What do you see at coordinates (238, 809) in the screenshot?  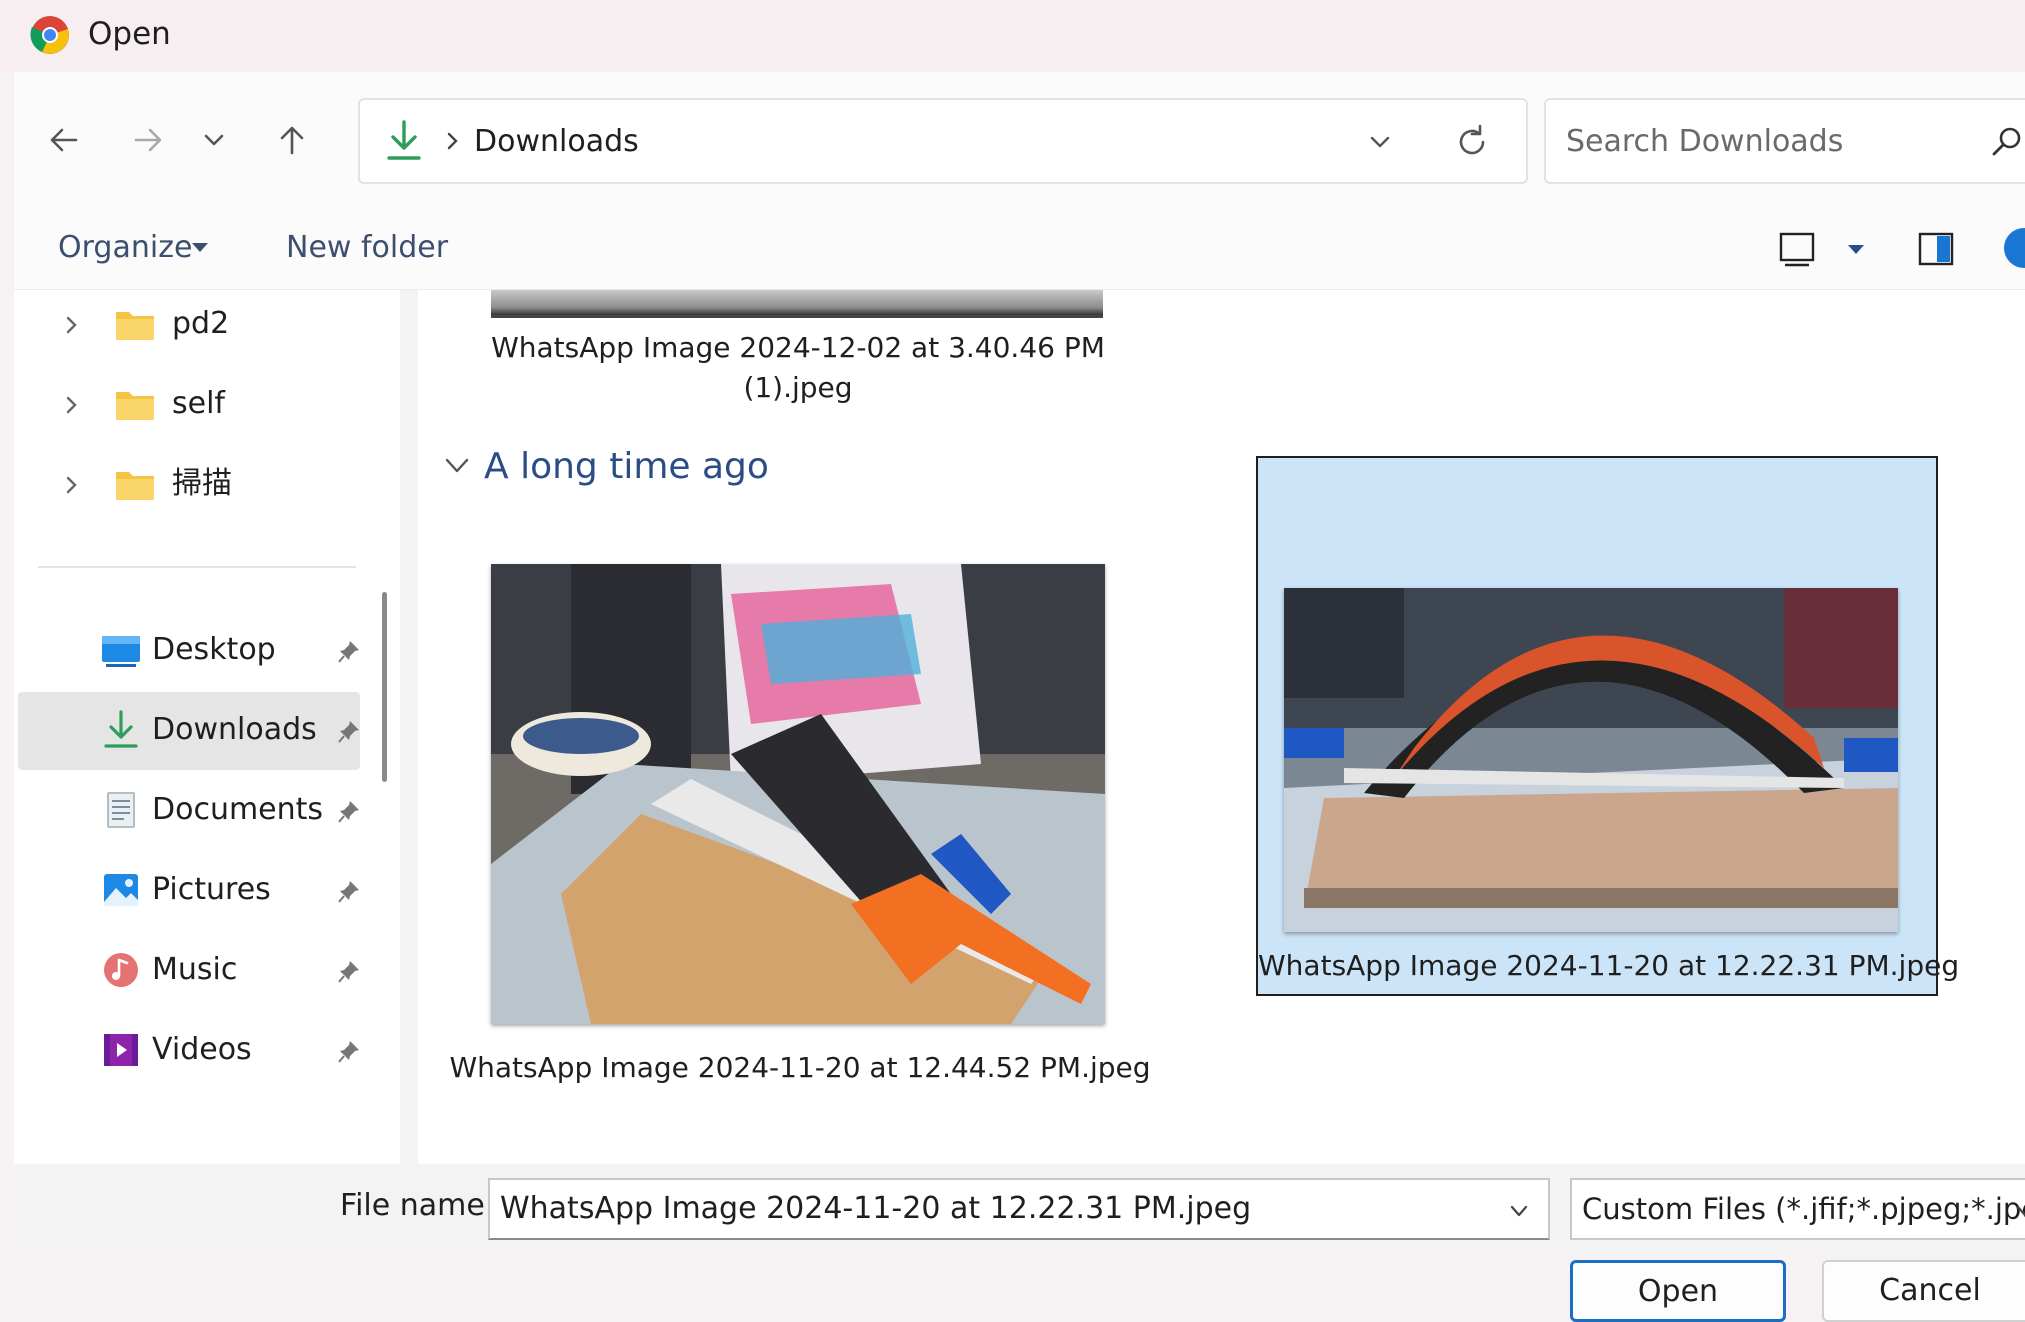 I see `sidebar-item-label: Documents` at bounding box center [238, 809].